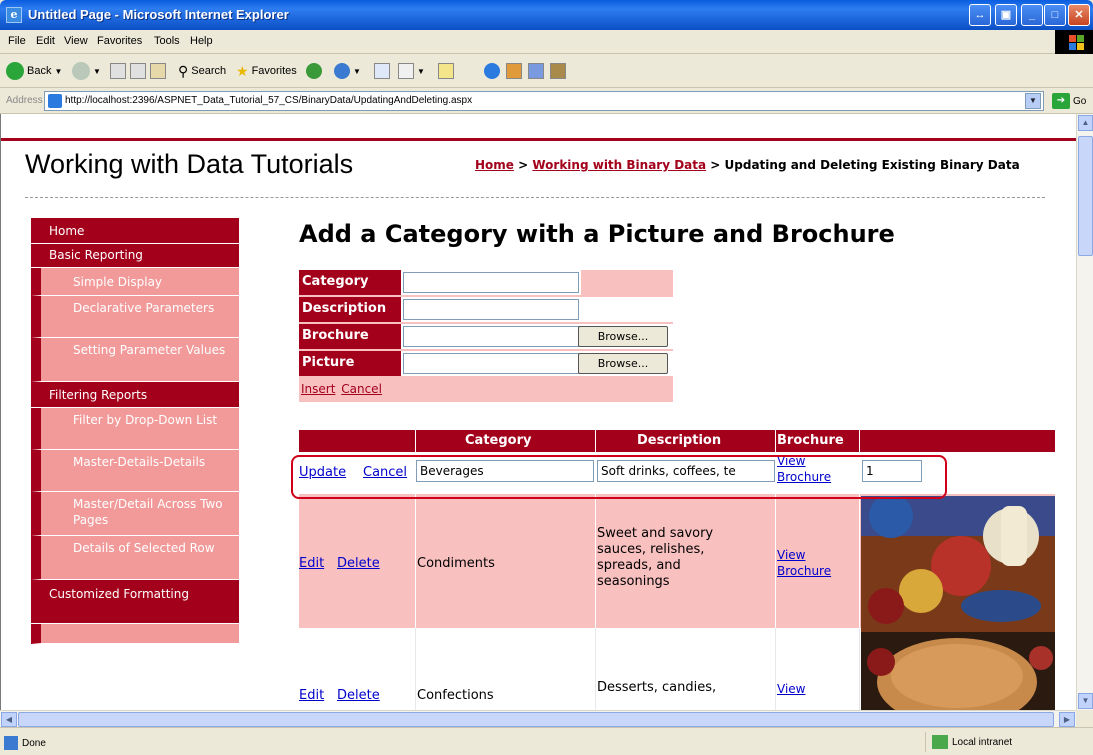 The image size is (1093, 755). What do you see at coordinates (135, 395) in the screenshot?
I see `sidebar-item-filtering-reports: Filtering Reports` at bounding box center [135, 395].